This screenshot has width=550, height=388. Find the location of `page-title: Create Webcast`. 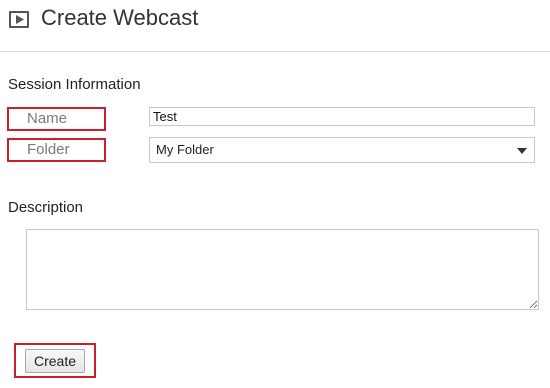

page-title: Create Webcast is located at coordinates (120, 17).